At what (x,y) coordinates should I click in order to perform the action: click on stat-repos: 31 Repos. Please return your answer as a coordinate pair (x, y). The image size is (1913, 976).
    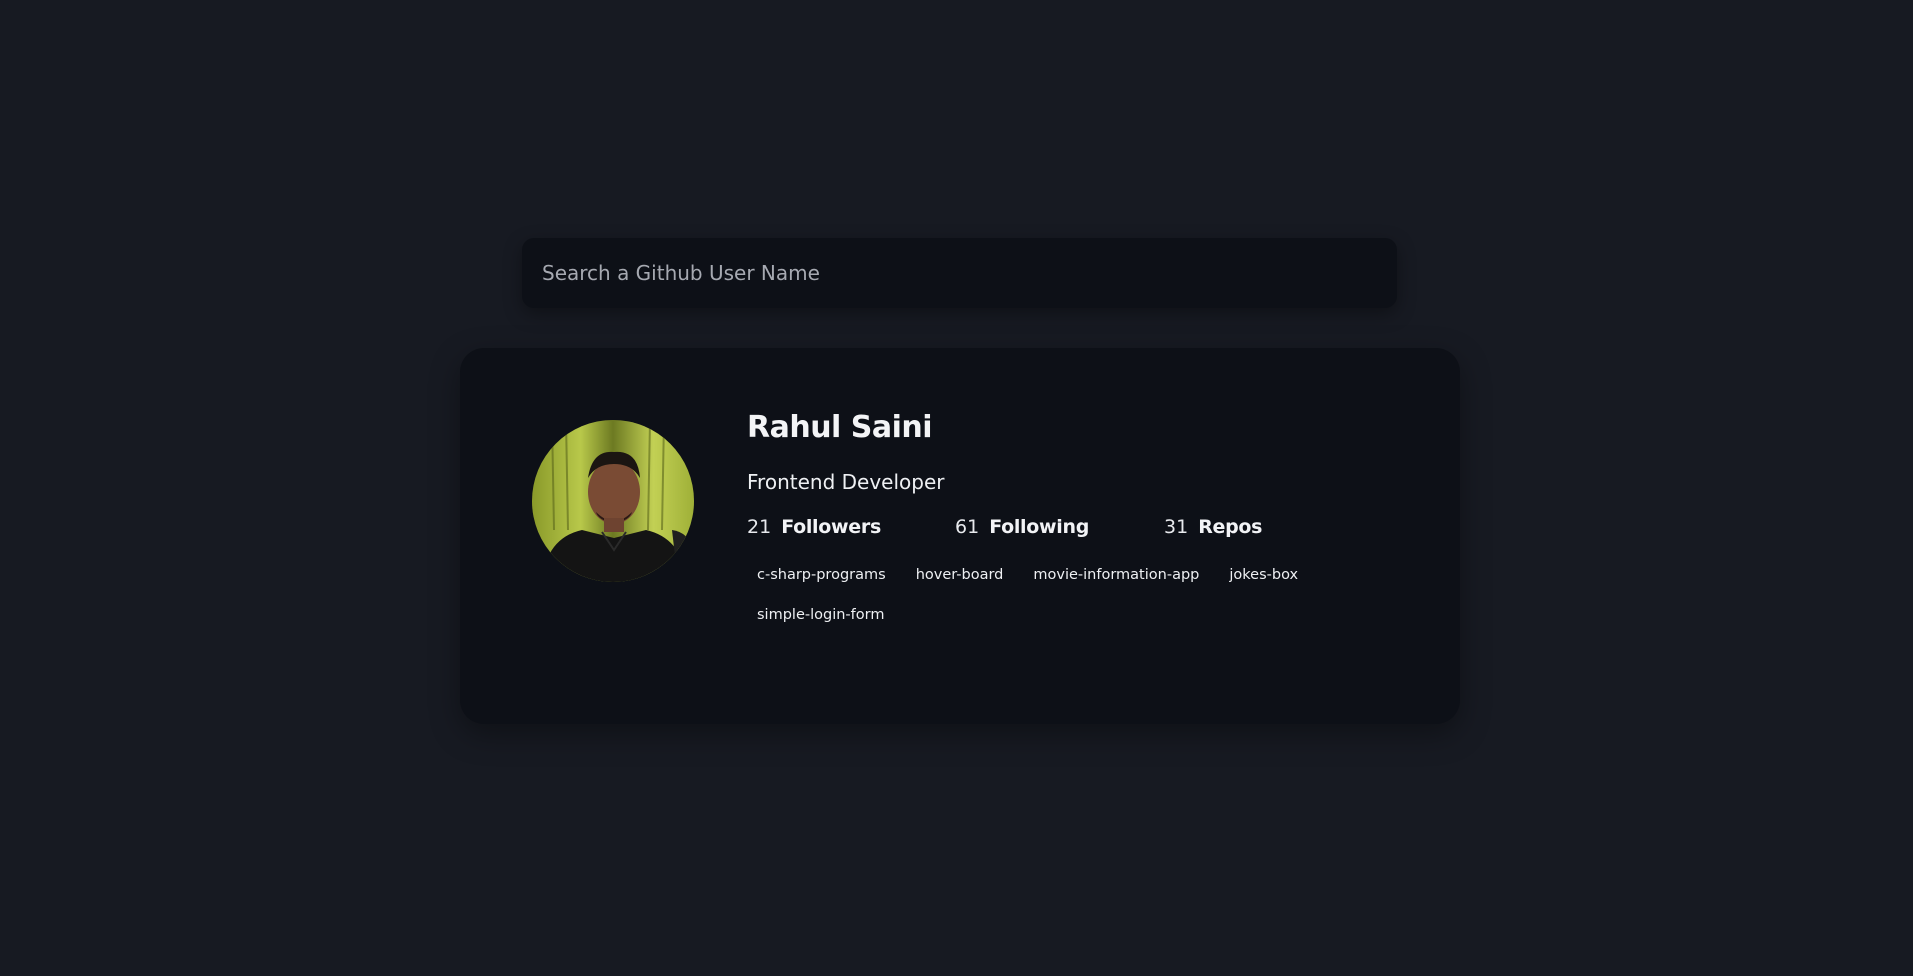
    Looking at the image, I should click on (1213, 527).